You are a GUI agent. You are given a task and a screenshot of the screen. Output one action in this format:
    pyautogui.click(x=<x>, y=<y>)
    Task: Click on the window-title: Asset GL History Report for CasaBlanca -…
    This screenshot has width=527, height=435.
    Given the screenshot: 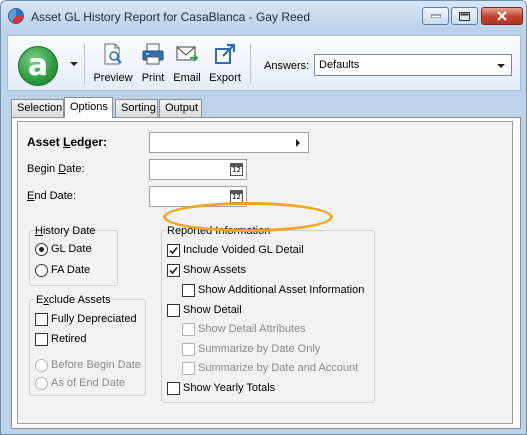 What is the action you would take?
    pyautogui.click(x=170, y=17)
    